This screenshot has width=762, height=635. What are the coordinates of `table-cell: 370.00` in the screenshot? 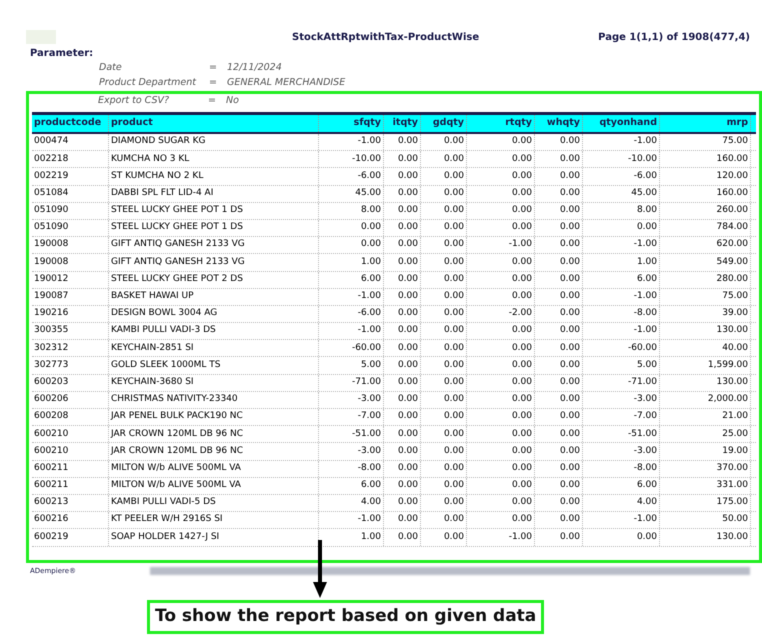 It's located at (705, 468).